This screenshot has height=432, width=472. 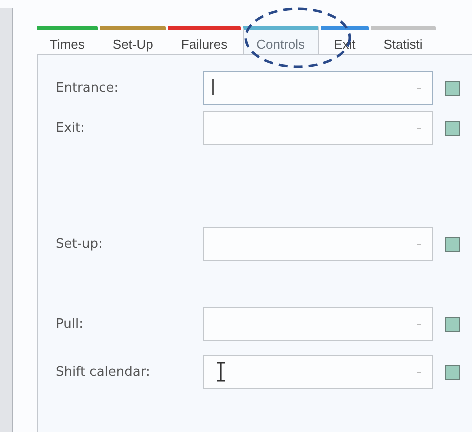 What do you see at coordinates (80, 244) in the screenshot?
I see `field-label: Set-up:` at bounding box center [80, 244].